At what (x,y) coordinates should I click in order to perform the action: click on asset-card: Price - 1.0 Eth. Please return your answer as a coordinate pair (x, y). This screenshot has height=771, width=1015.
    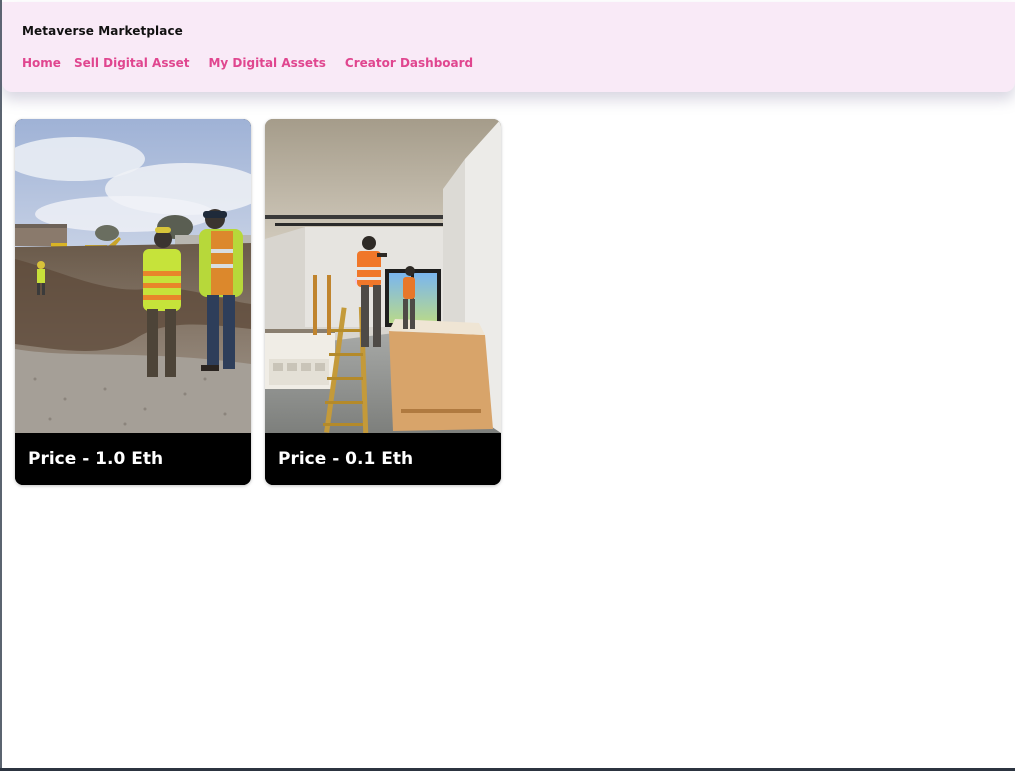
    Looking at the image, I should click on (133, 302).